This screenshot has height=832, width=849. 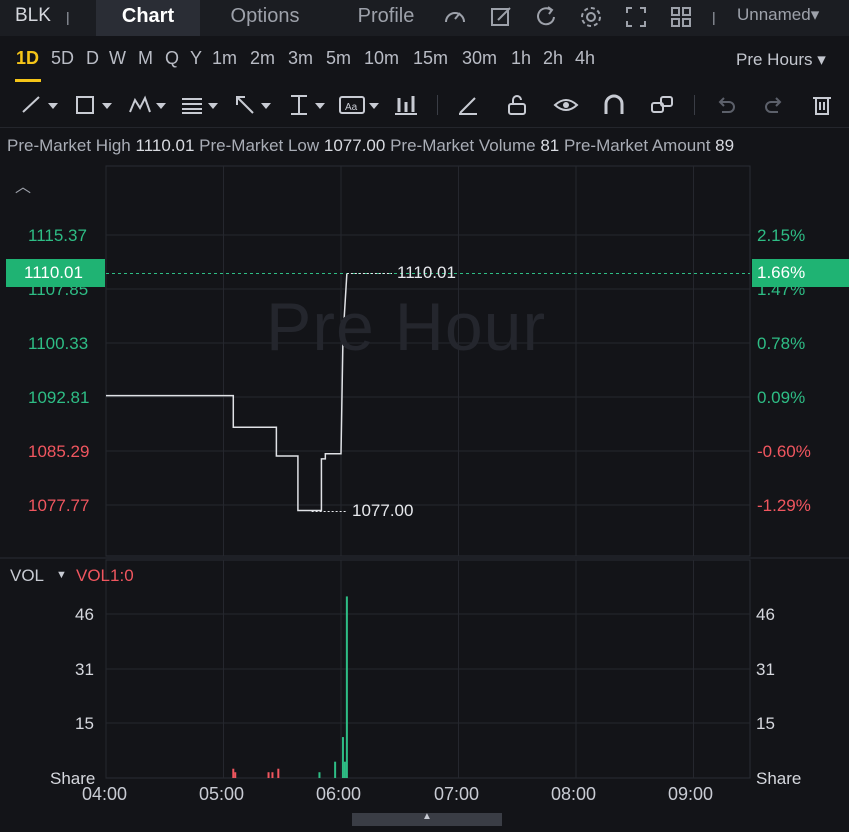 I want to click on time-axis-label: 09:00, so click(x=691, y=794).